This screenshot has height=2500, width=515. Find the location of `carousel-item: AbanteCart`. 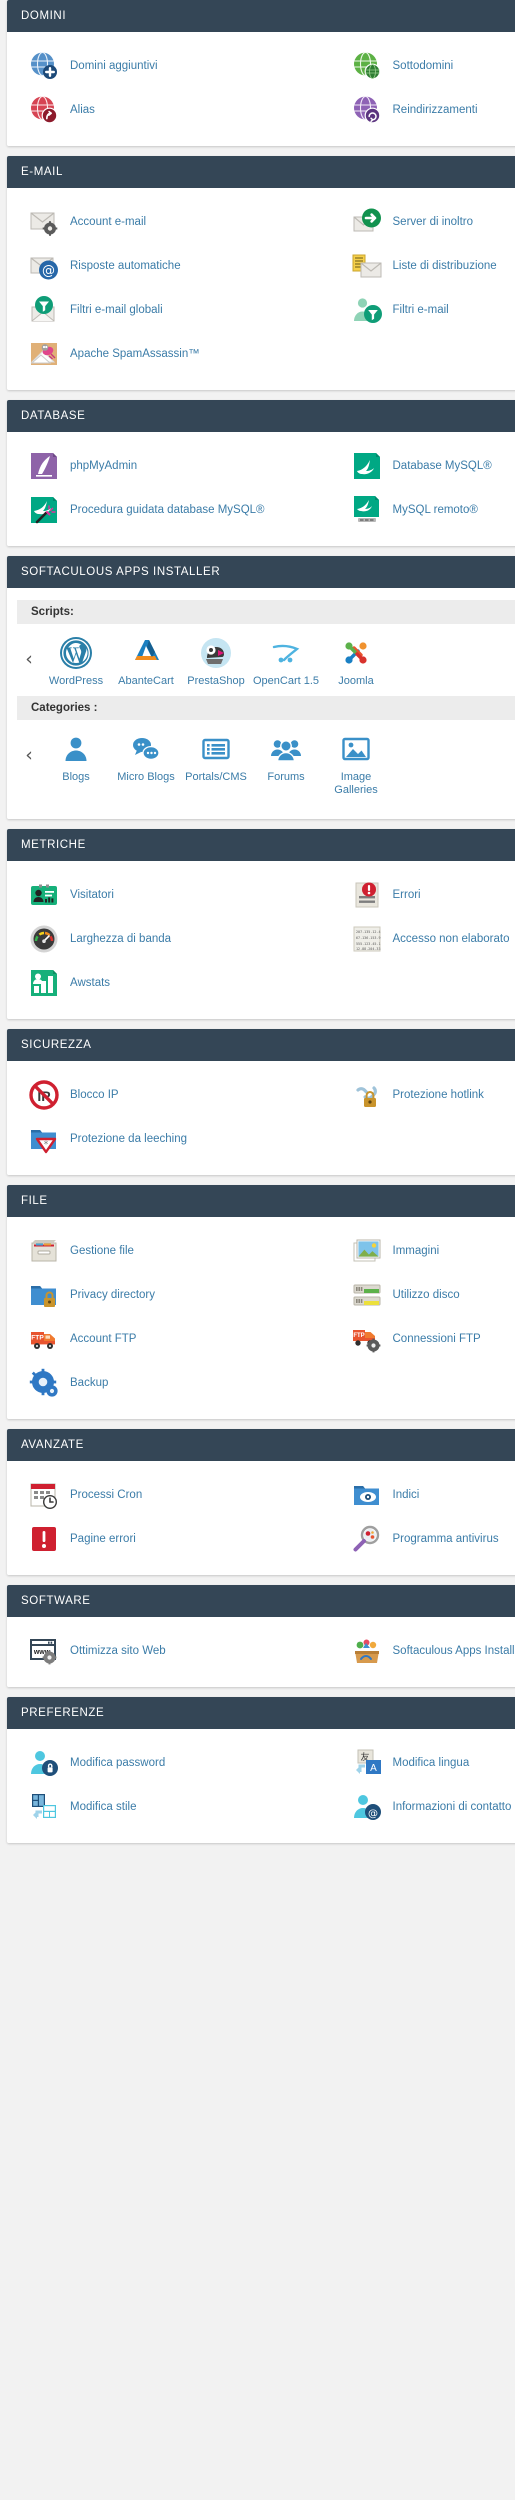

carousel-item: AbanteCart is located at coordinates (146, 661).